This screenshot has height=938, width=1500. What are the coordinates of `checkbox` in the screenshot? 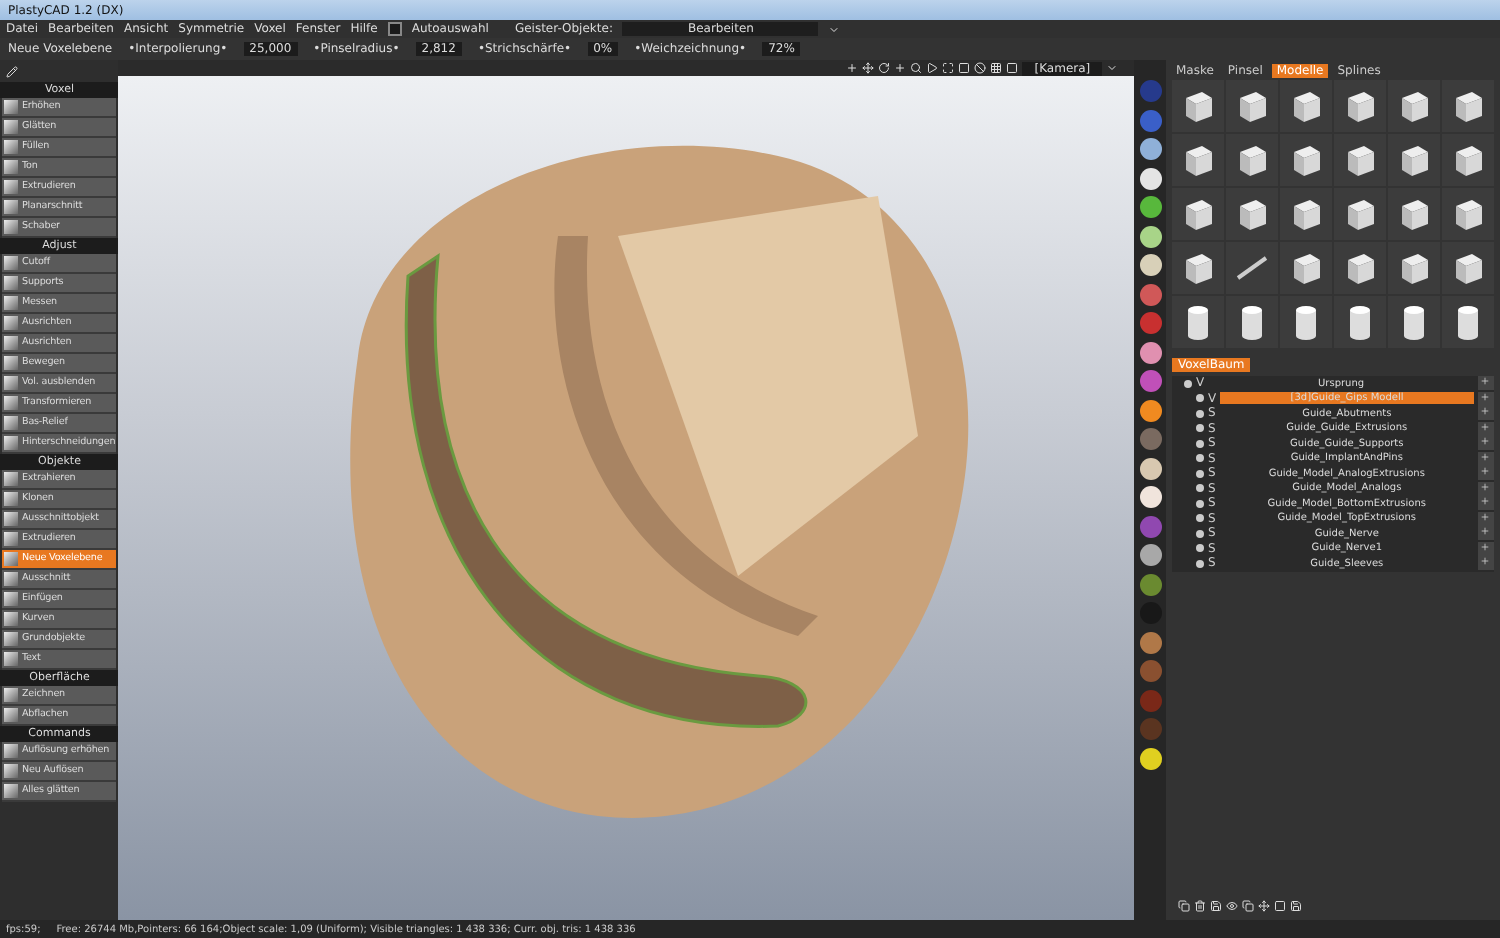 It's located at (394, 29).